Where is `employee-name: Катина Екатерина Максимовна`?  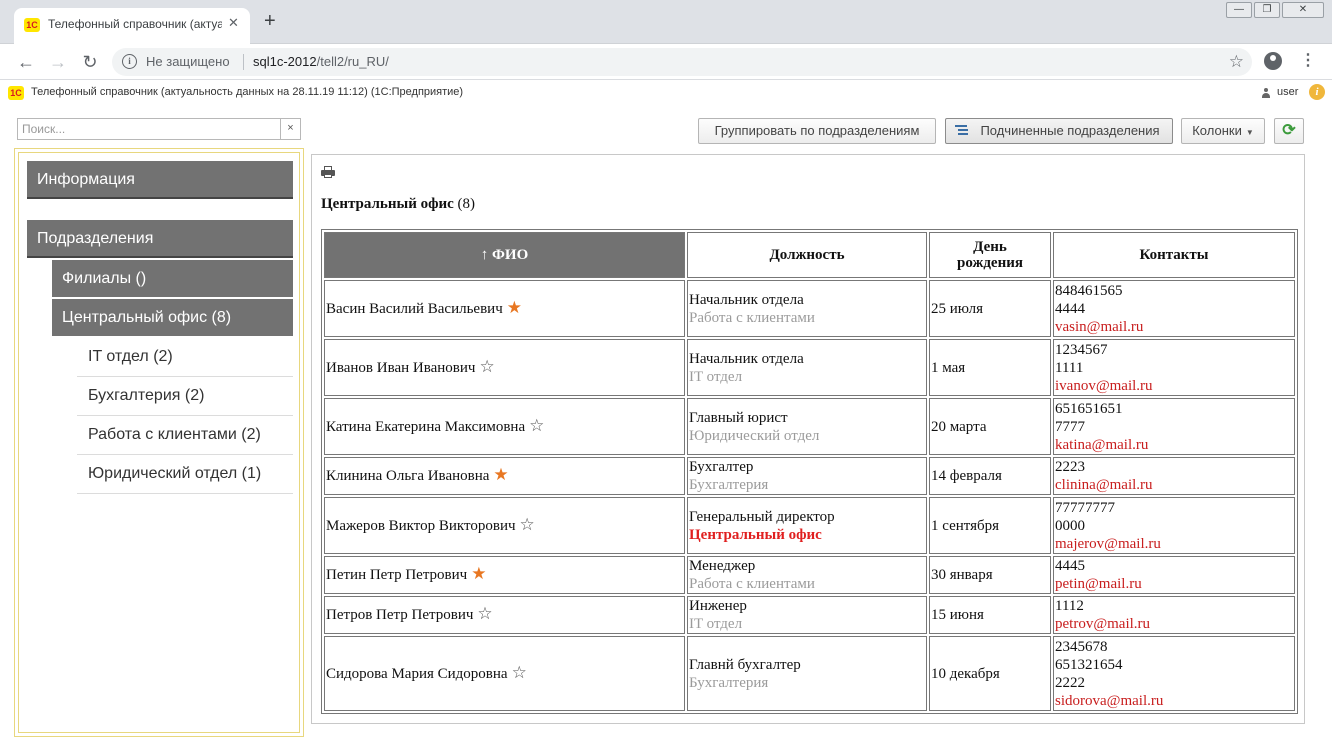
employee-name: Катина Екатерина Максимовна is located at coordinates (425, 427).